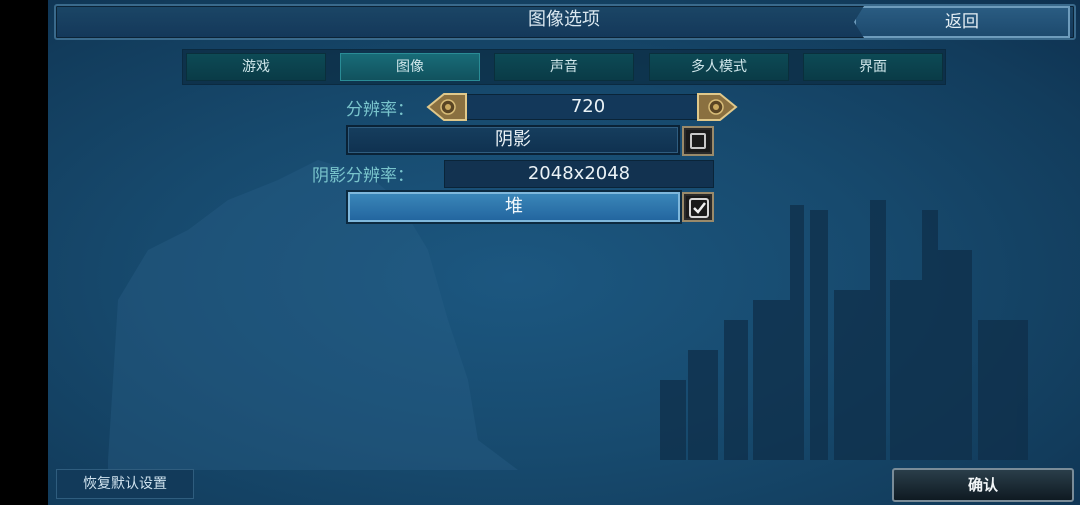 The image size is (1080, 505). Describe the element at coordinates (514, 207) in the screenshot. I see `stack-toggle-button: 堆` at that location.